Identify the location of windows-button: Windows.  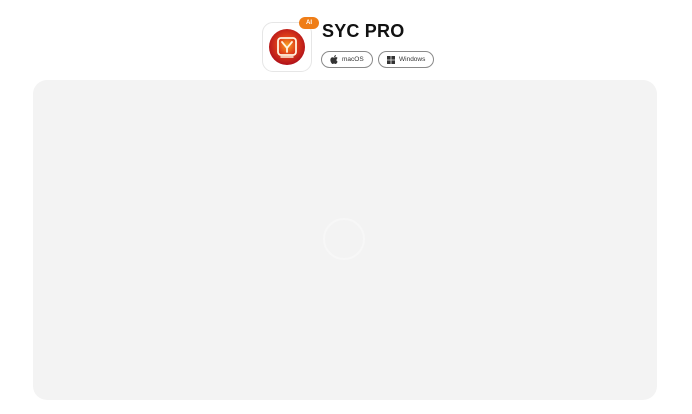
(406, 59).